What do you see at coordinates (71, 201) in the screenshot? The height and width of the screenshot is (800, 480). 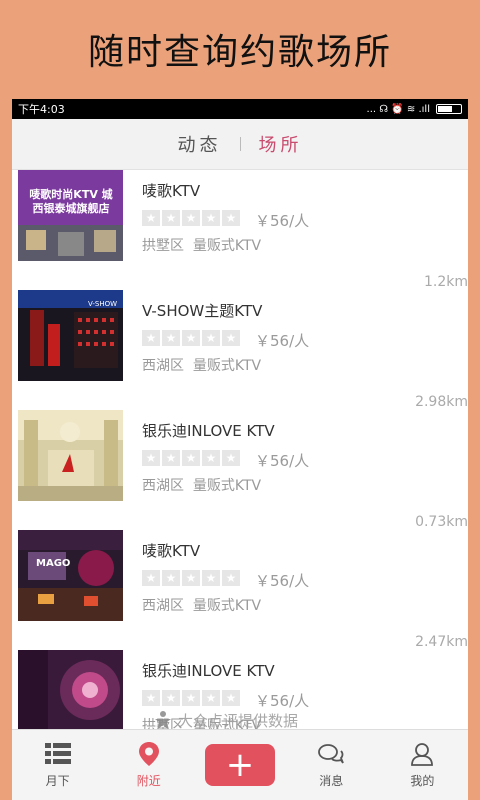 I see `thumb-caption: 唛歌时尚KTV 城西银泰城旗舰店` at bounding box center [71, 201].